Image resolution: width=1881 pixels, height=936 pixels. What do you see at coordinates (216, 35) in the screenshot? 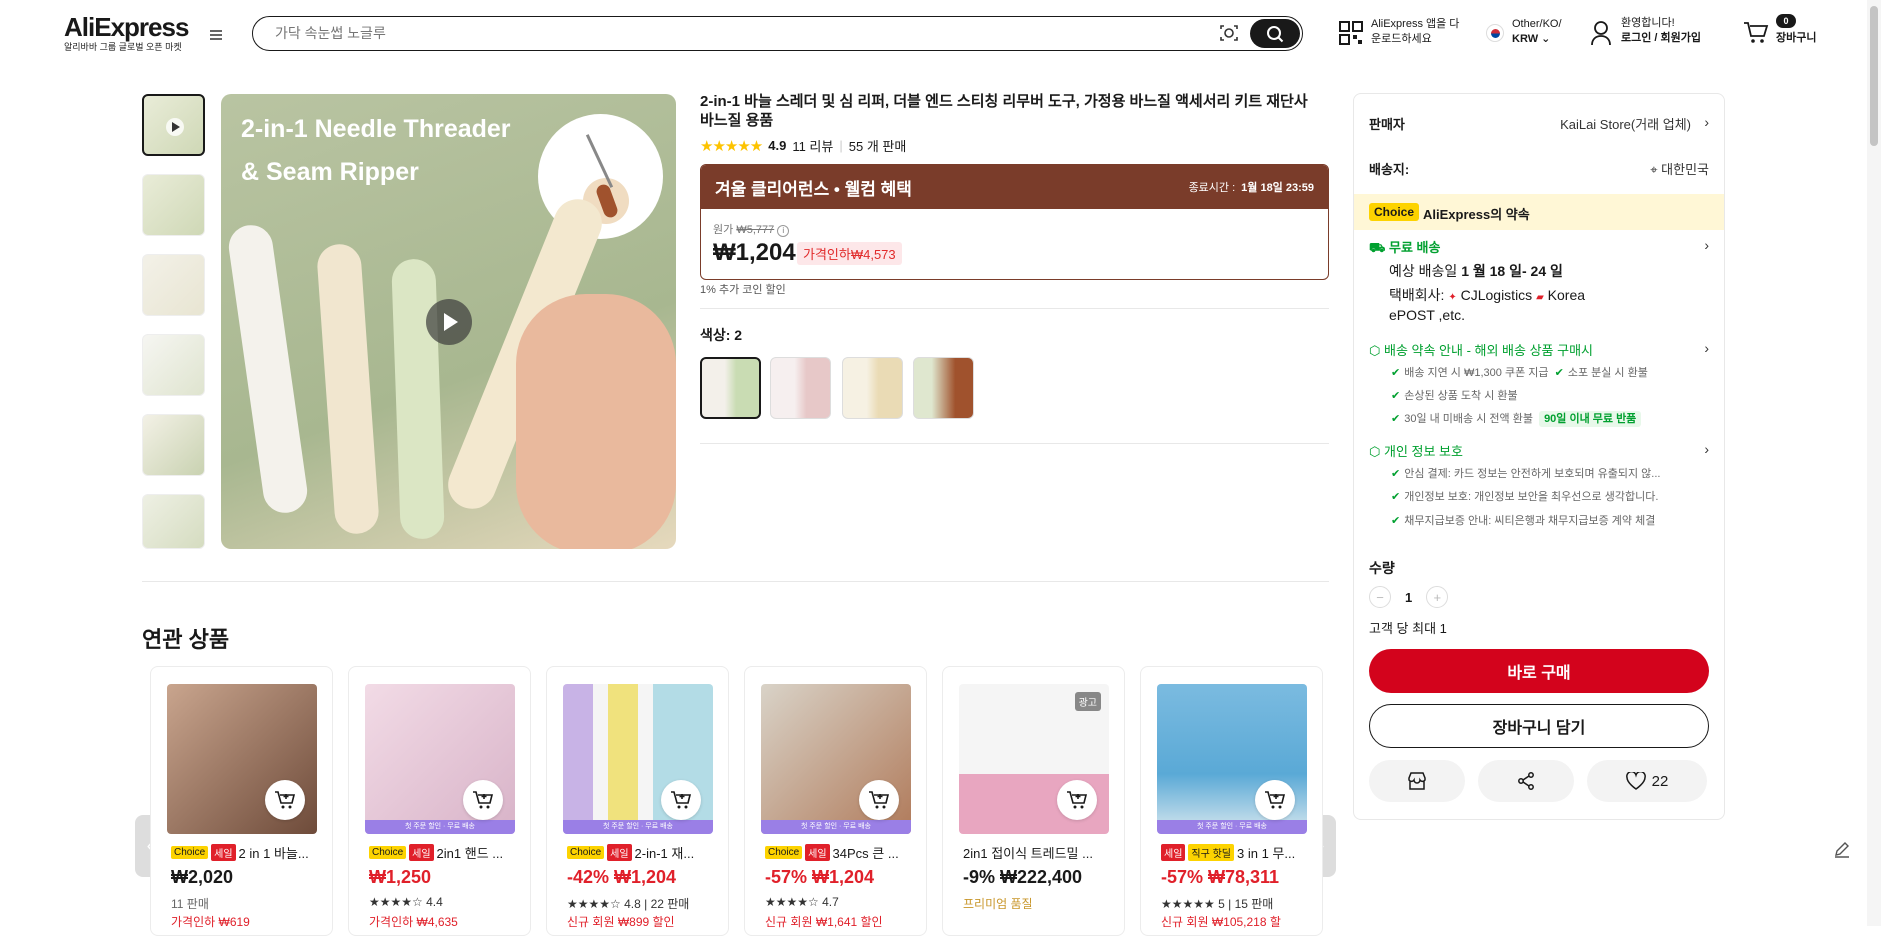
I see `menu-icon` at bounding box center [216, 35].